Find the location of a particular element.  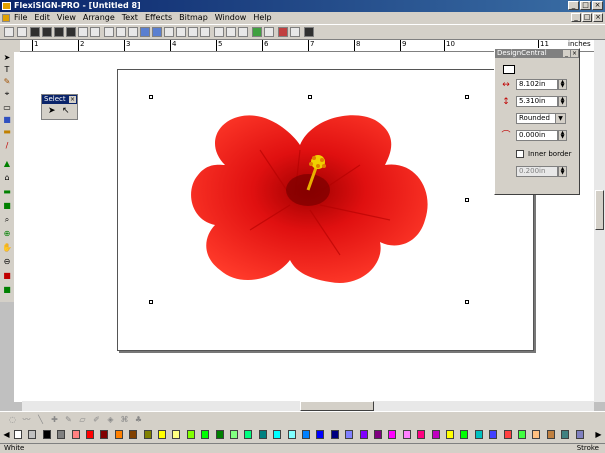

select-tool-icon: ➤ is located at coordinates (7, 58).